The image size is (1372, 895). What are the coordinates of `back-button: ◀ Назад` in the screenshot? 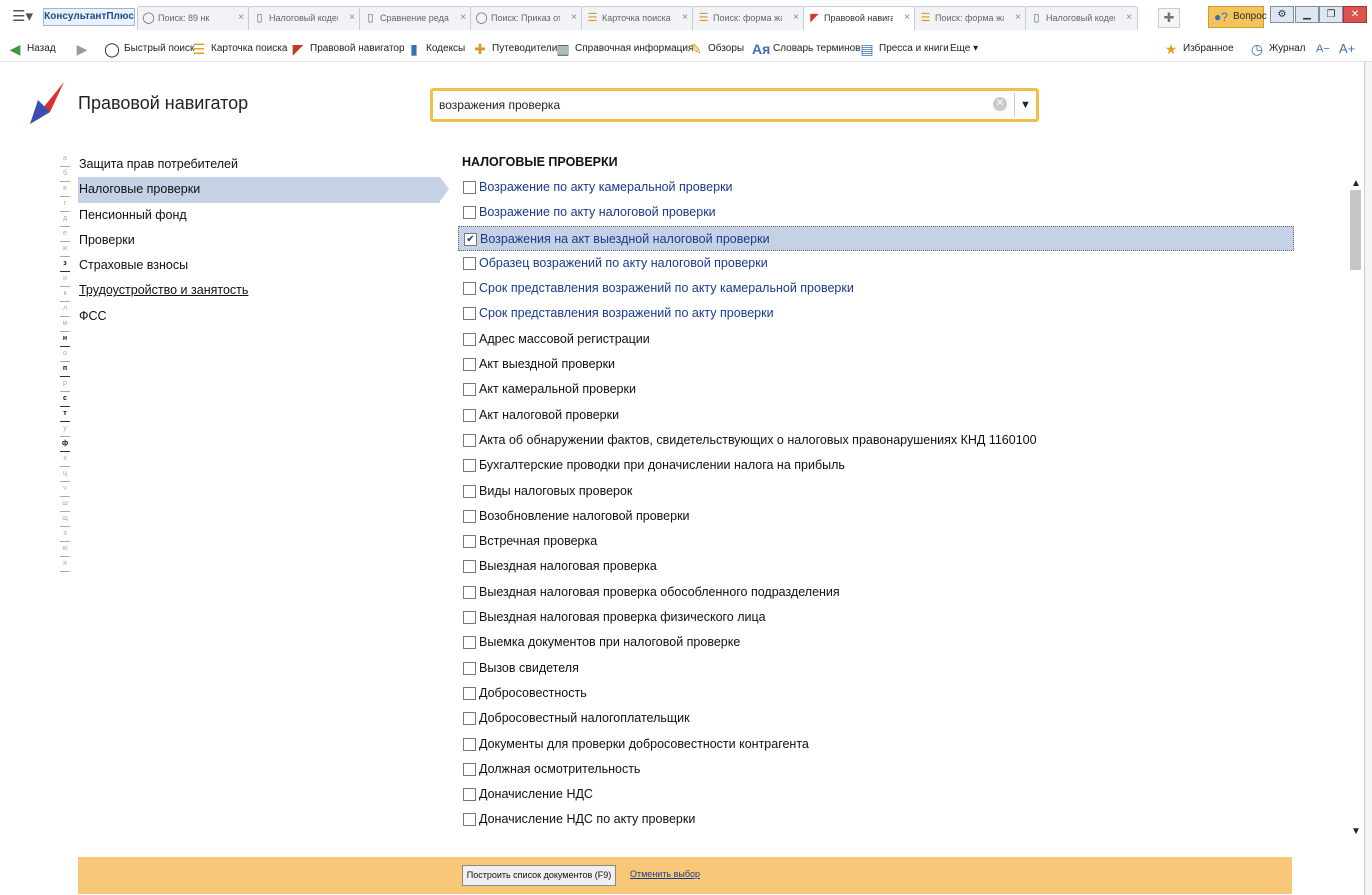 It's located at (31, 49).